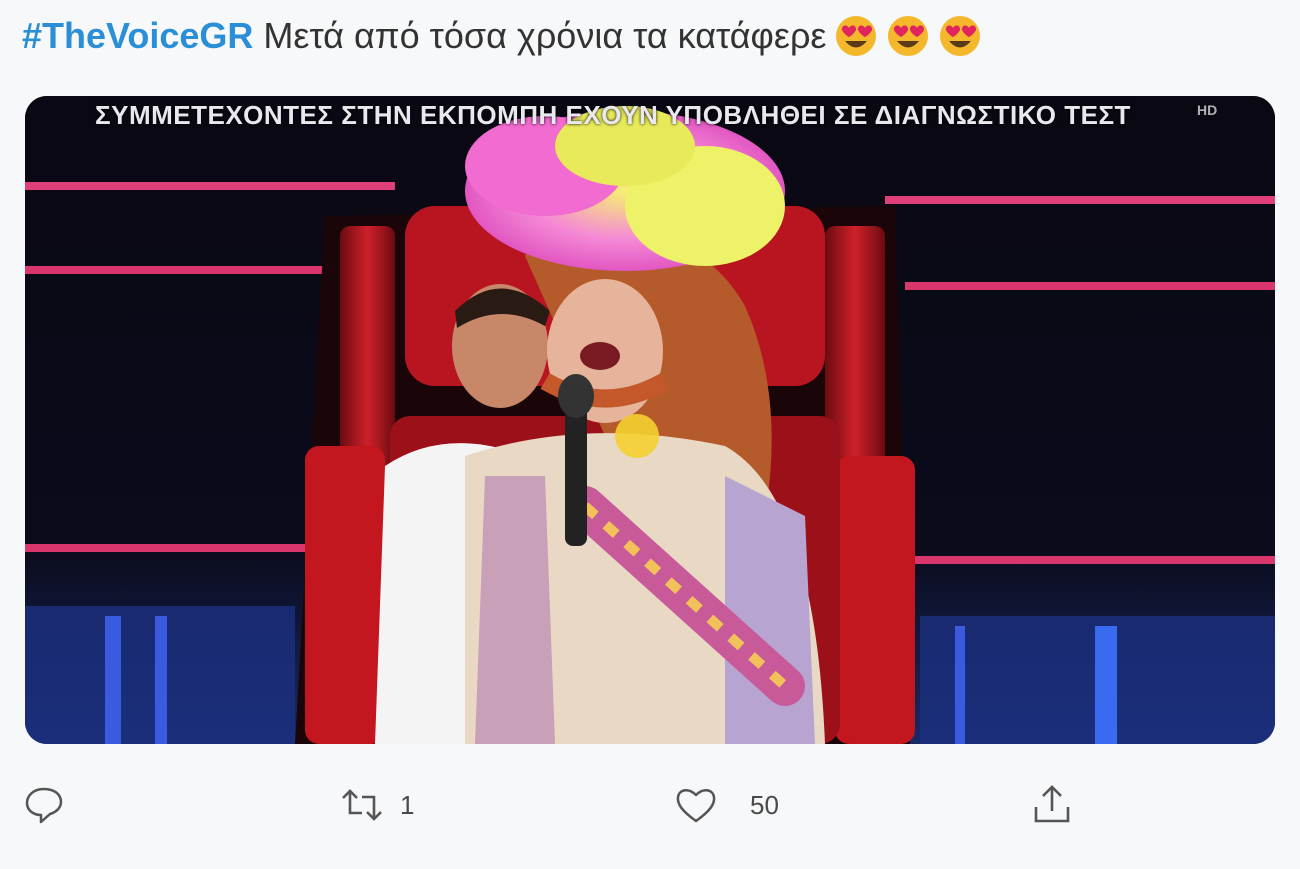 This screenshot has width=1300, height=869. What do you see at coordinates (407, 804) in the screenshot?
I see `retweet-count: 1` at bounding box center [407, 804].